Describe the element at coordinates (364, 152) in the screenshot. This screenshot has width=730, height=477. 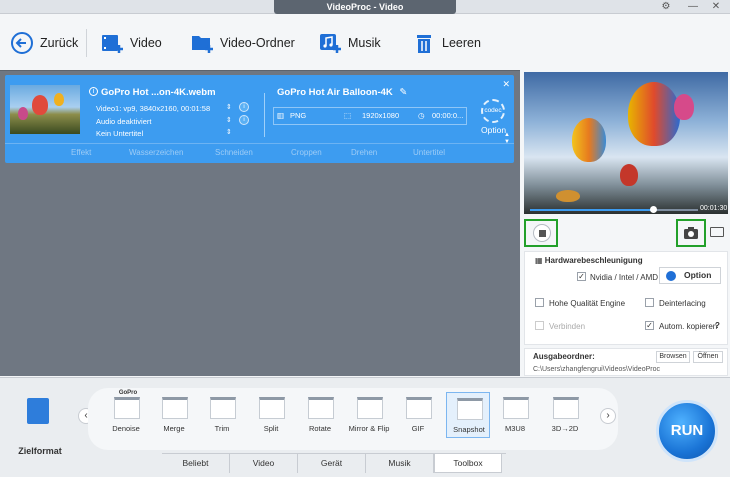
I see `rotate-button: Drehen` at that location.